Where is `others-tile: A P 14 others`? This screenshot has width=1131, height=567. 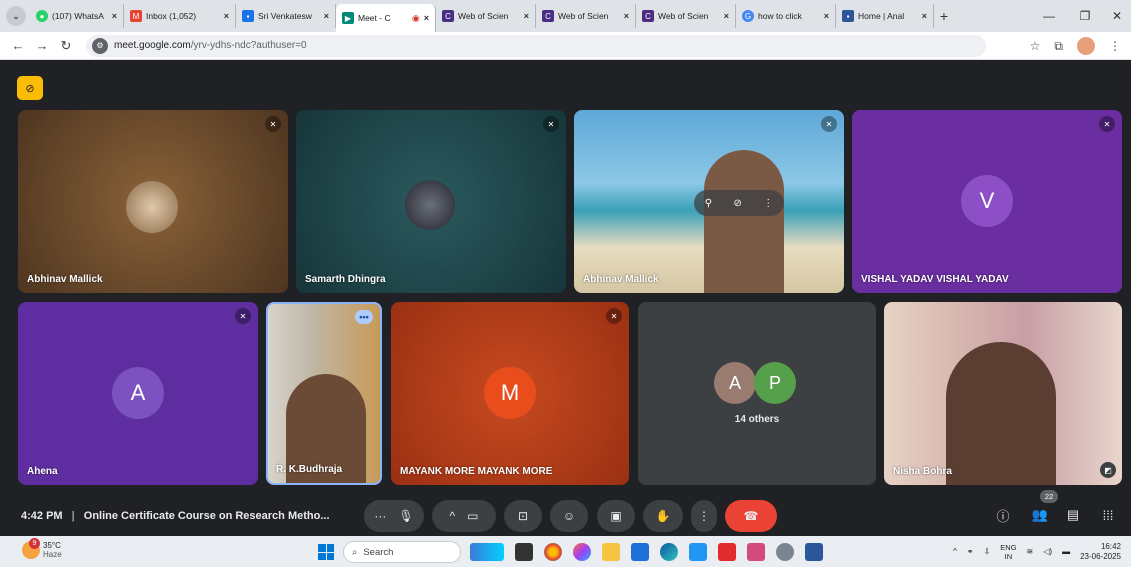
others-tile: A P 14 others is located at coordinates (757, 393).